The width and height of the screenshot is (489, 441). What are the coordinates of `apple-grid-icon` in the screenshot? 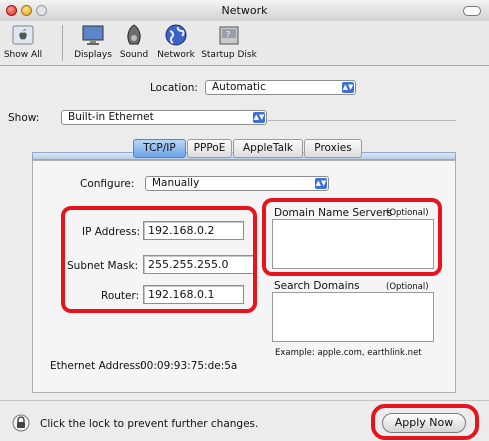 It's located at (23, 35).